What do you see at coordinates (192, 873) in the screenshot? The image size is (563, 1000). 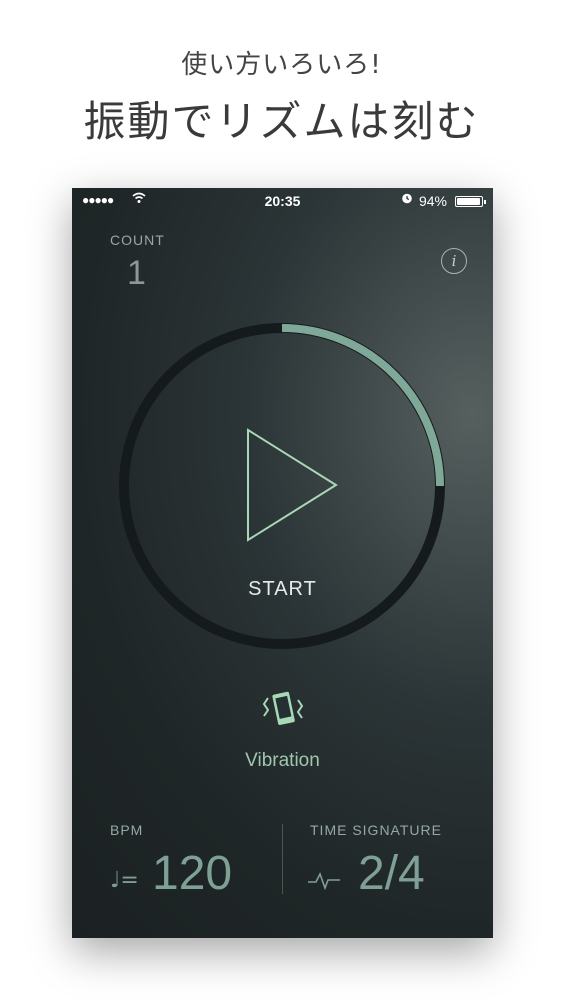 I see `bpm-value: 120` at bounding box center [192, 873].